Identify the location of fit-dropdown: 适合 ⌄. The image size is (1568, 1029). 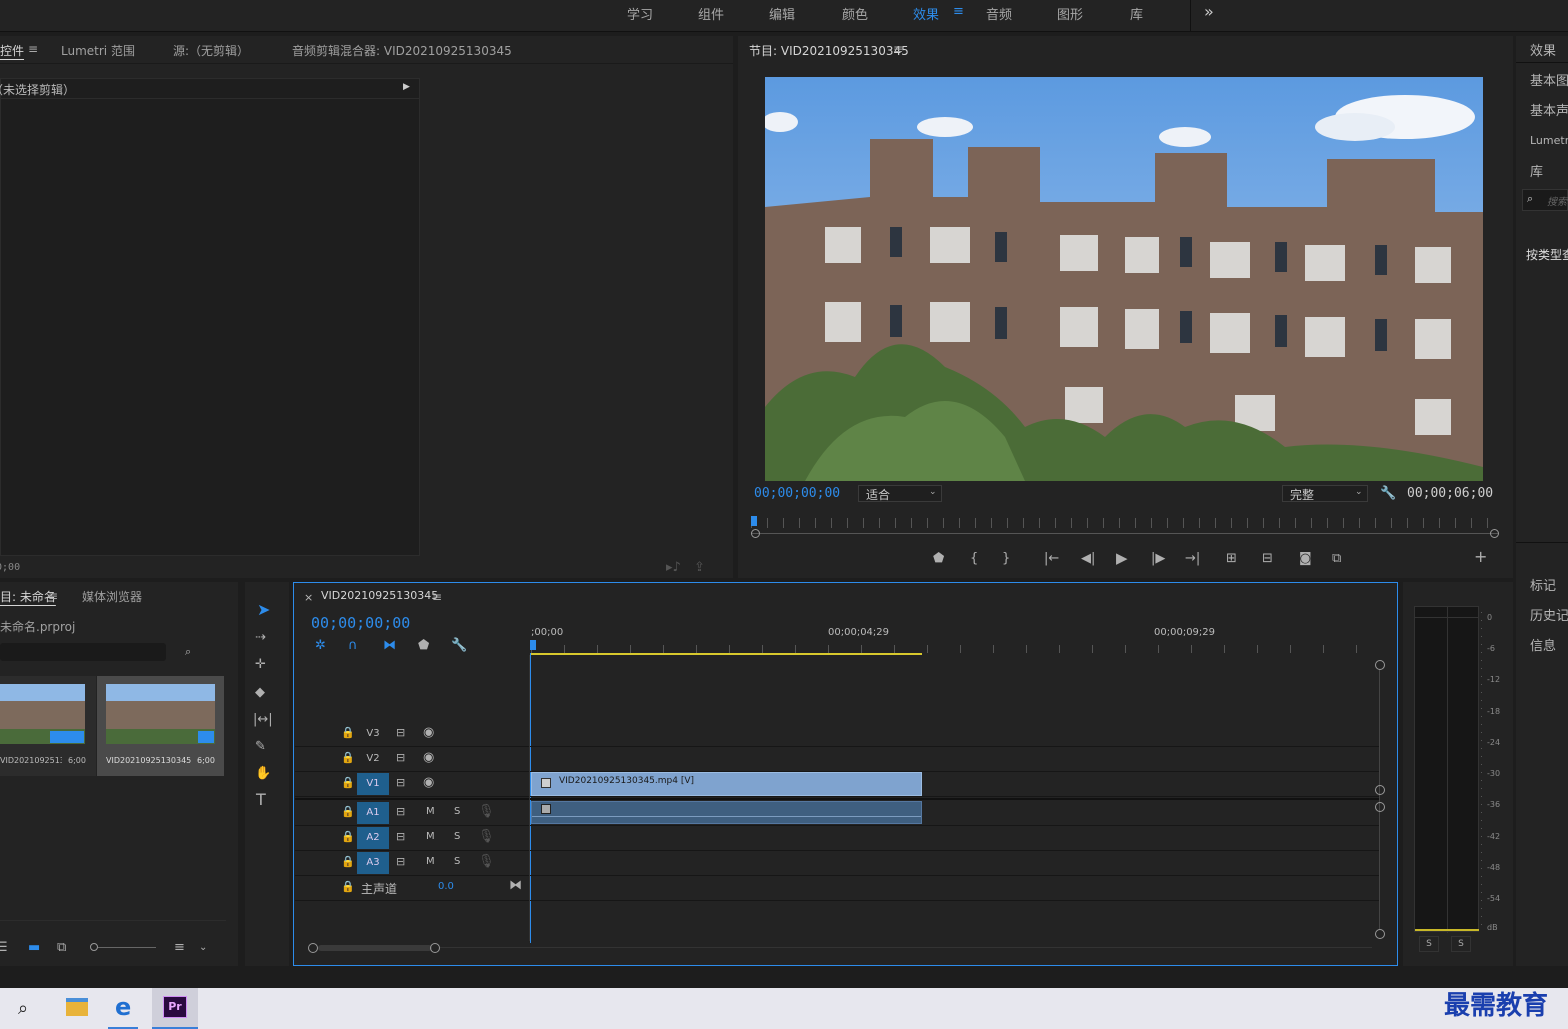
(900, 493).